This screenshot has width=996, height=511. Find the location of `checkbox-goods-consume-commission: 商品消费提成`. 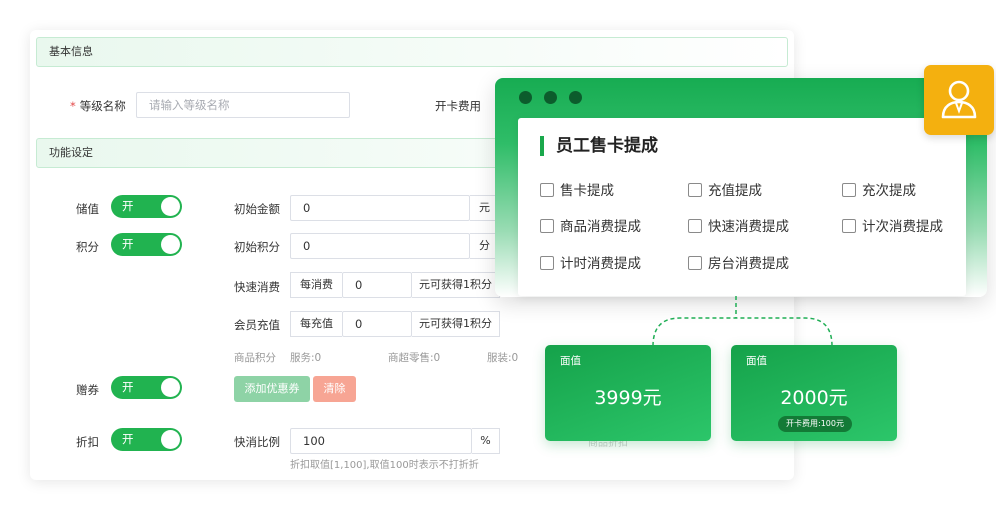

checkbox-goods-consume-commission: 商品消费提成 is located at coordinates (590, 228).